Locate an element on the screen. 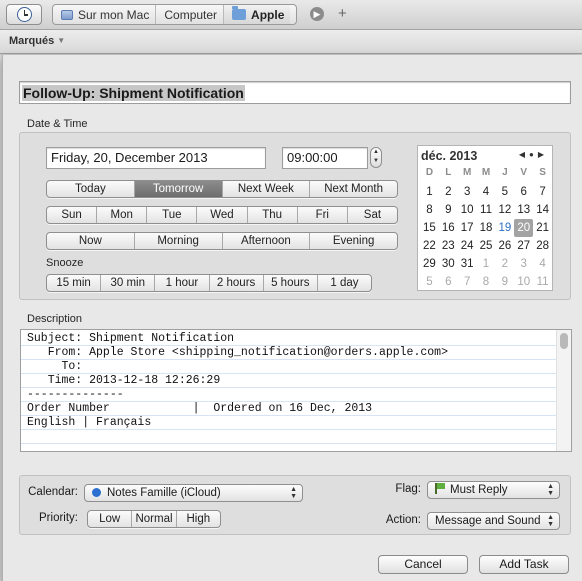 This screenshot has width=582, height=581. calendar-day: 12 is located at coordinates (504, 210).